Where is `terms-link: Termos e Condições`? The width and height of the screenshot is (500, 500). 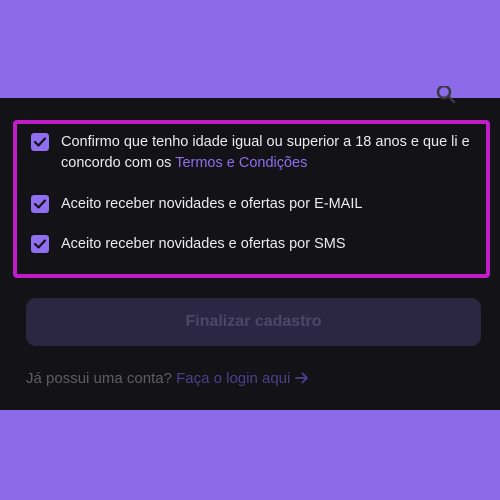
terms-link: Termos e Condições is located at coordinates (241, 163).